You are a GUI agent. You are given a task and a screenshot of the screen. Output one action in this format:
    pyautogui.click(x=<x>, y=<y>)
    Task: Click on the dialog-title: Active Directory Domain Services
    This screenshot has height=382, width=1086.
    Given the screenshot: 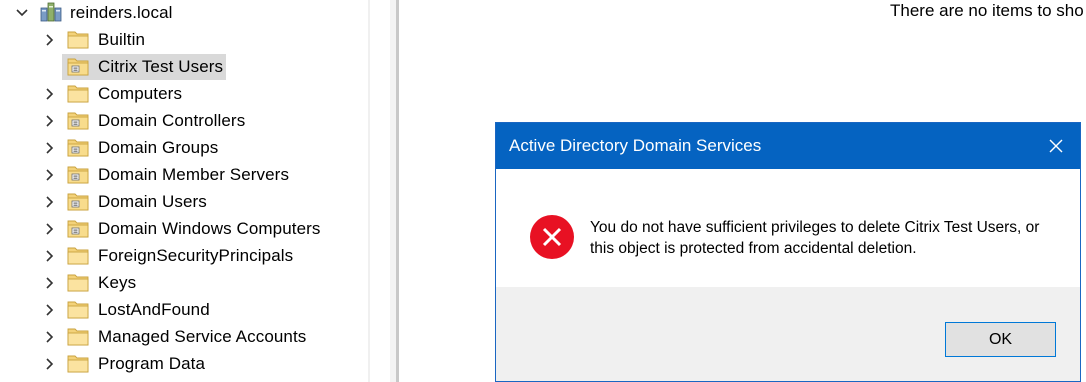 What is the action you would take?
    pyautogui.click(x=635, y=145)
    